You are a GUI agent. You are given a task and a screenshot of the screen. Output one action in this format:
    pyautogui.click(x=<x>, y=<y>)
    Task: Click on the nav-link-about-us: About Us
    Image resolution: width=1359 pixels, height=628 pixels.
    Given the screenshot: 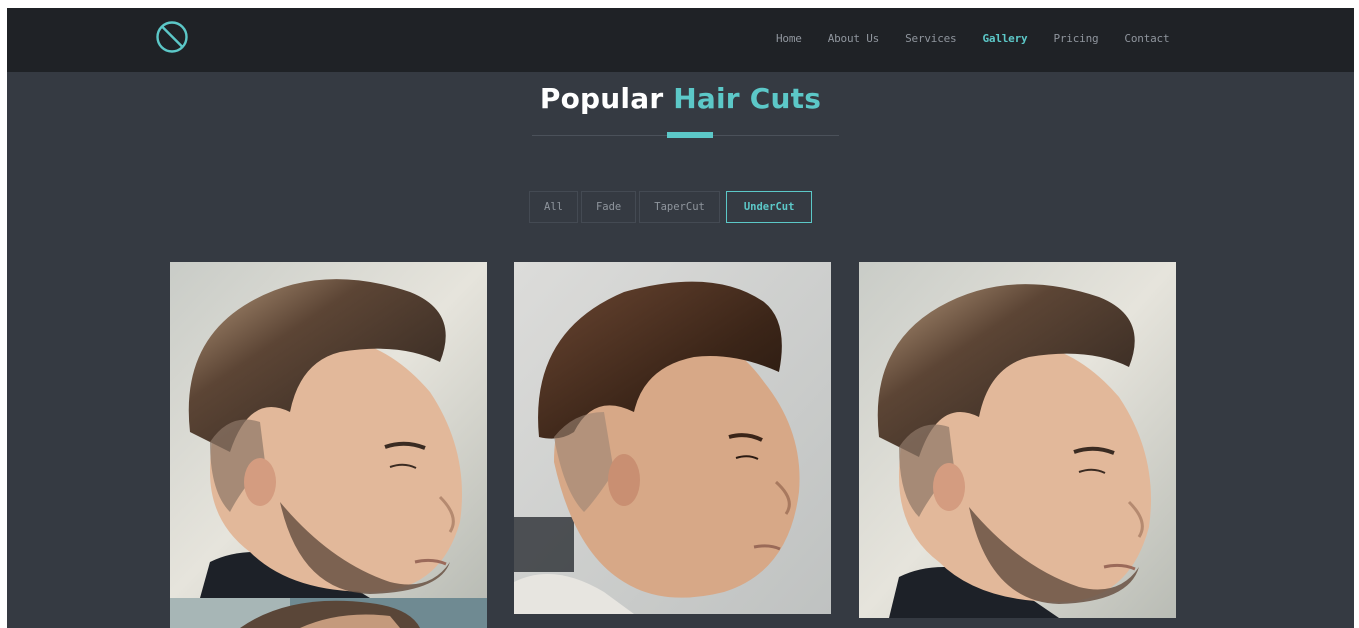 What is the action you would take?
    pyautogui.click(x=854, y=38)
    